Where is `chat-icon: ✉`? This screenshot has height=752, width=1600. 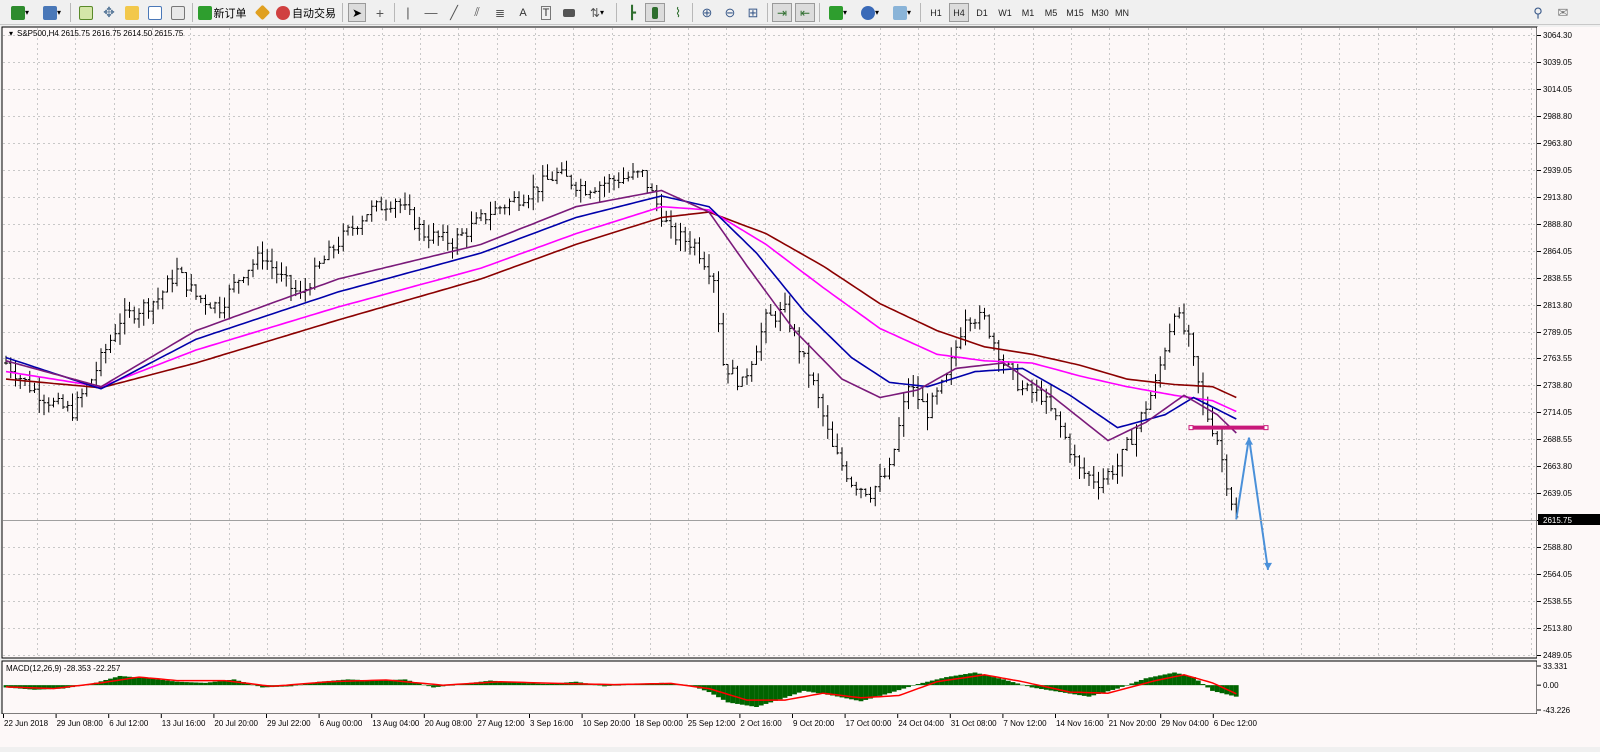
chat-icon: ✉ is located at coordinates (1563, 12).